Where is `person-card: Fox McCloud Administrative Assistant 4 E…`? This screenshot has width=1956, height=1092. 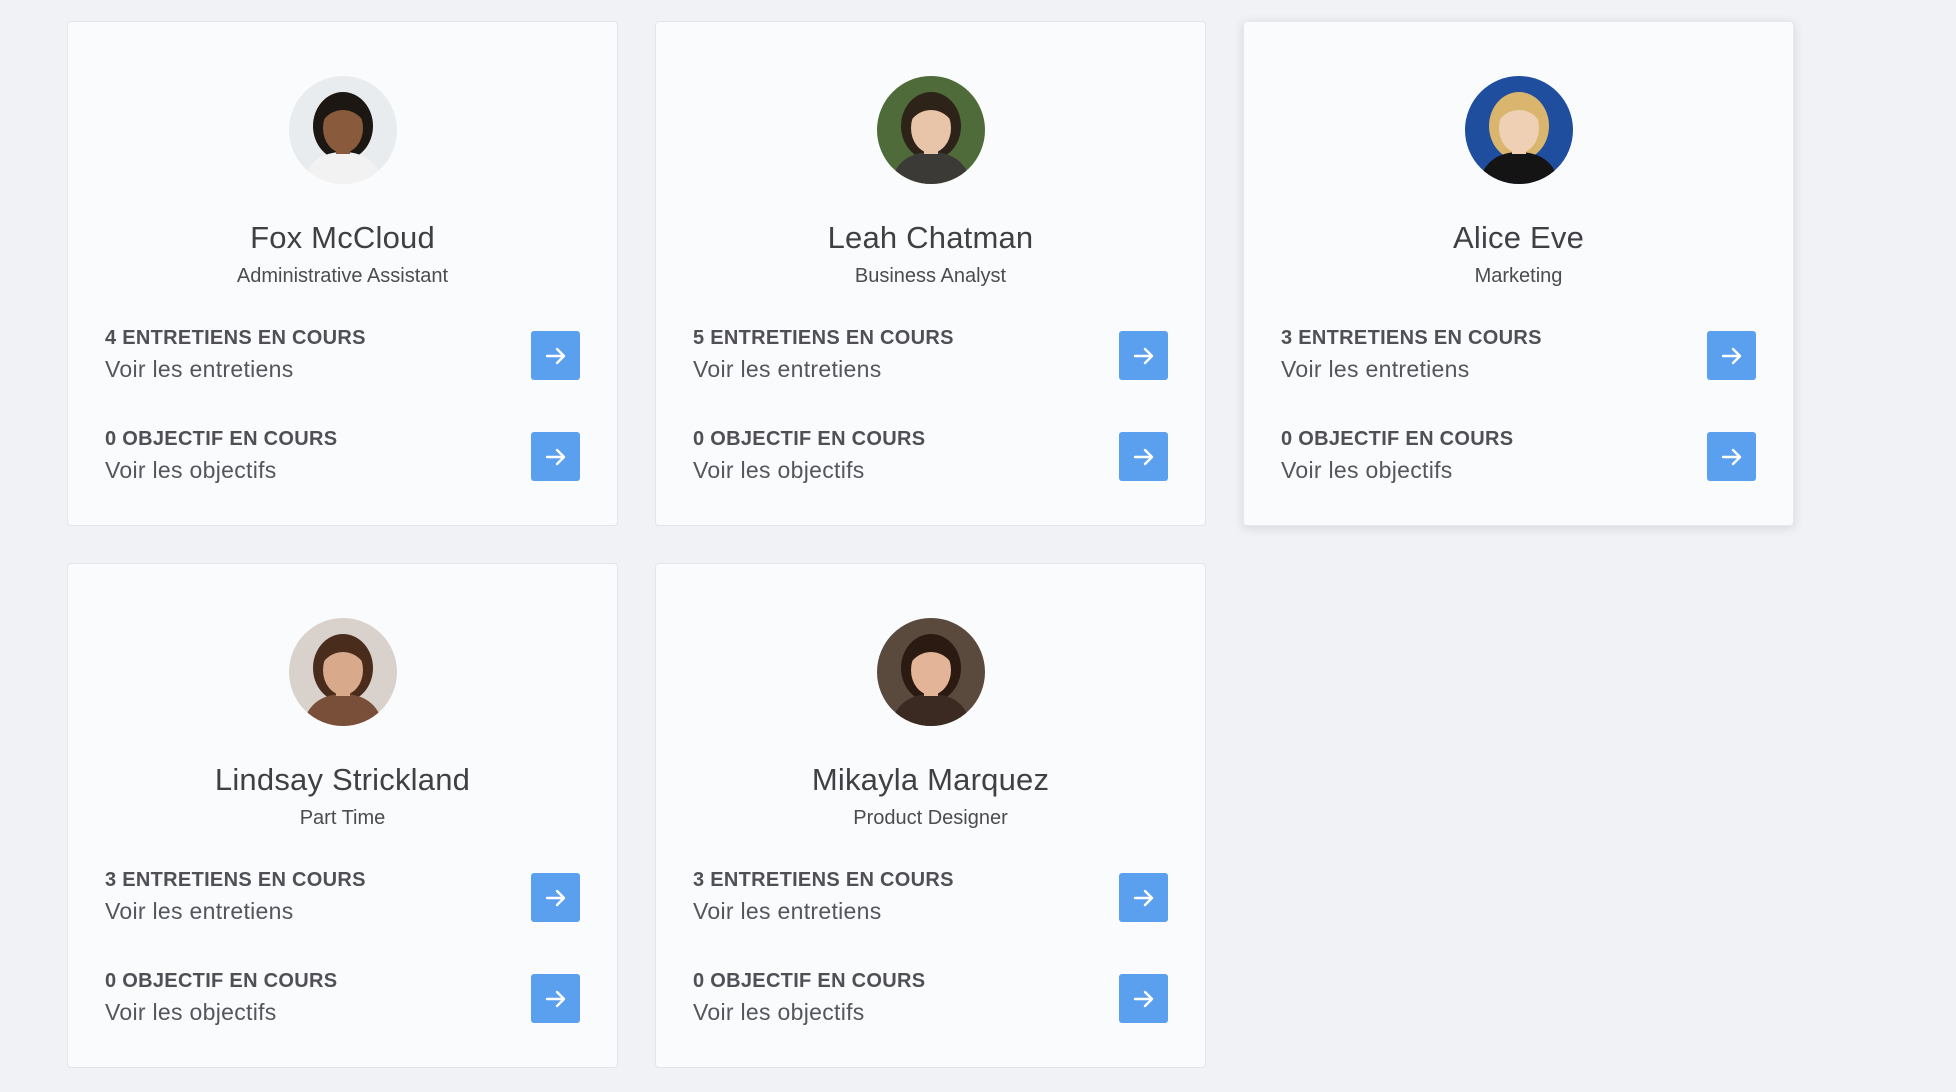 person-card: Fox McCloud Administrative Assistant 4 E… is located at coordinates (342, 273).